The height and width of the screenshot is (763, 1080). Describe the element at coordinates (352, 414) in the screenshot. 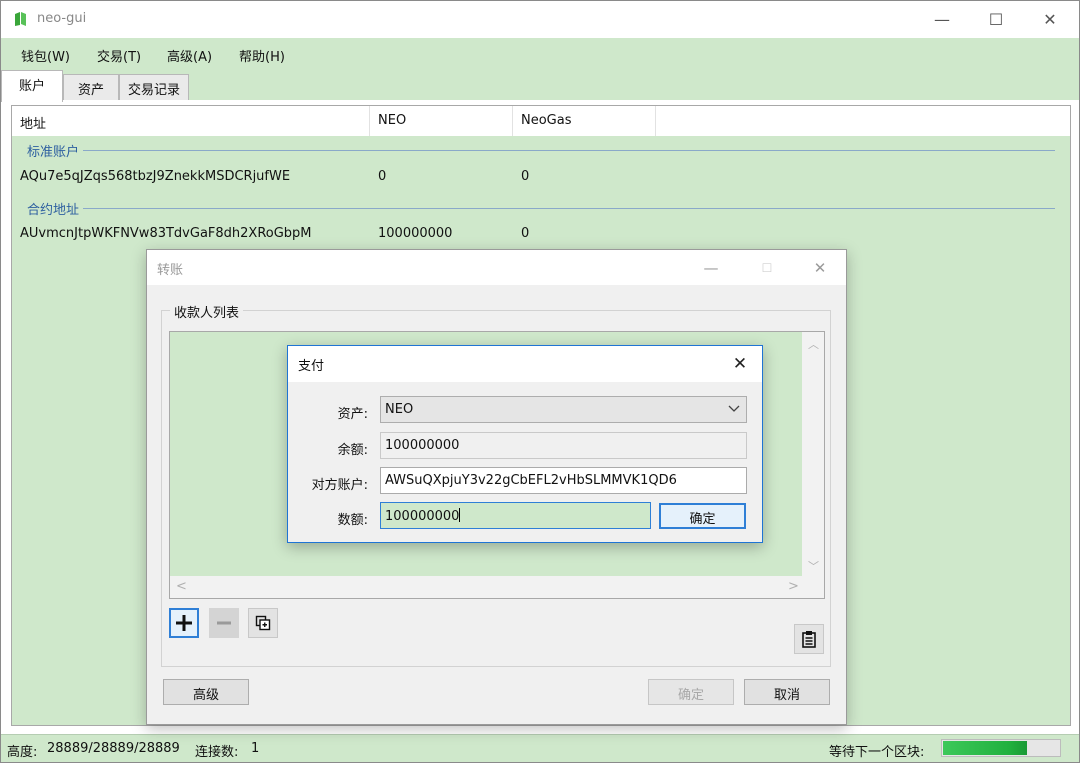

I see `asset-label: 资产:` at that location.